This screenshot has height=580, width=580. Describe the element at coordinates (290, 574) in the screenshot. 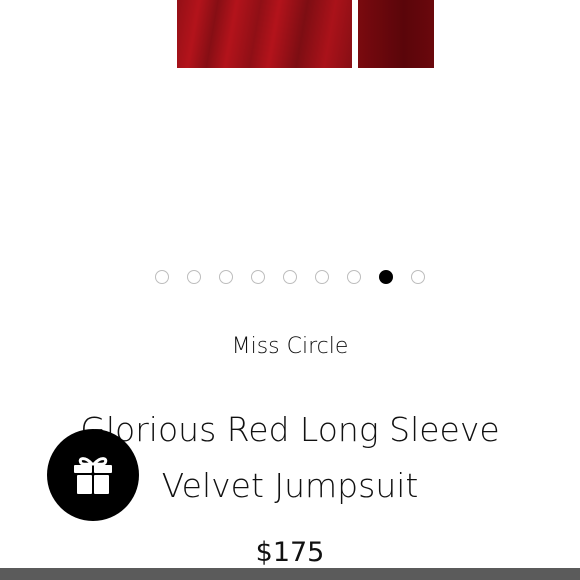

I see `bottom-bar` at that location.